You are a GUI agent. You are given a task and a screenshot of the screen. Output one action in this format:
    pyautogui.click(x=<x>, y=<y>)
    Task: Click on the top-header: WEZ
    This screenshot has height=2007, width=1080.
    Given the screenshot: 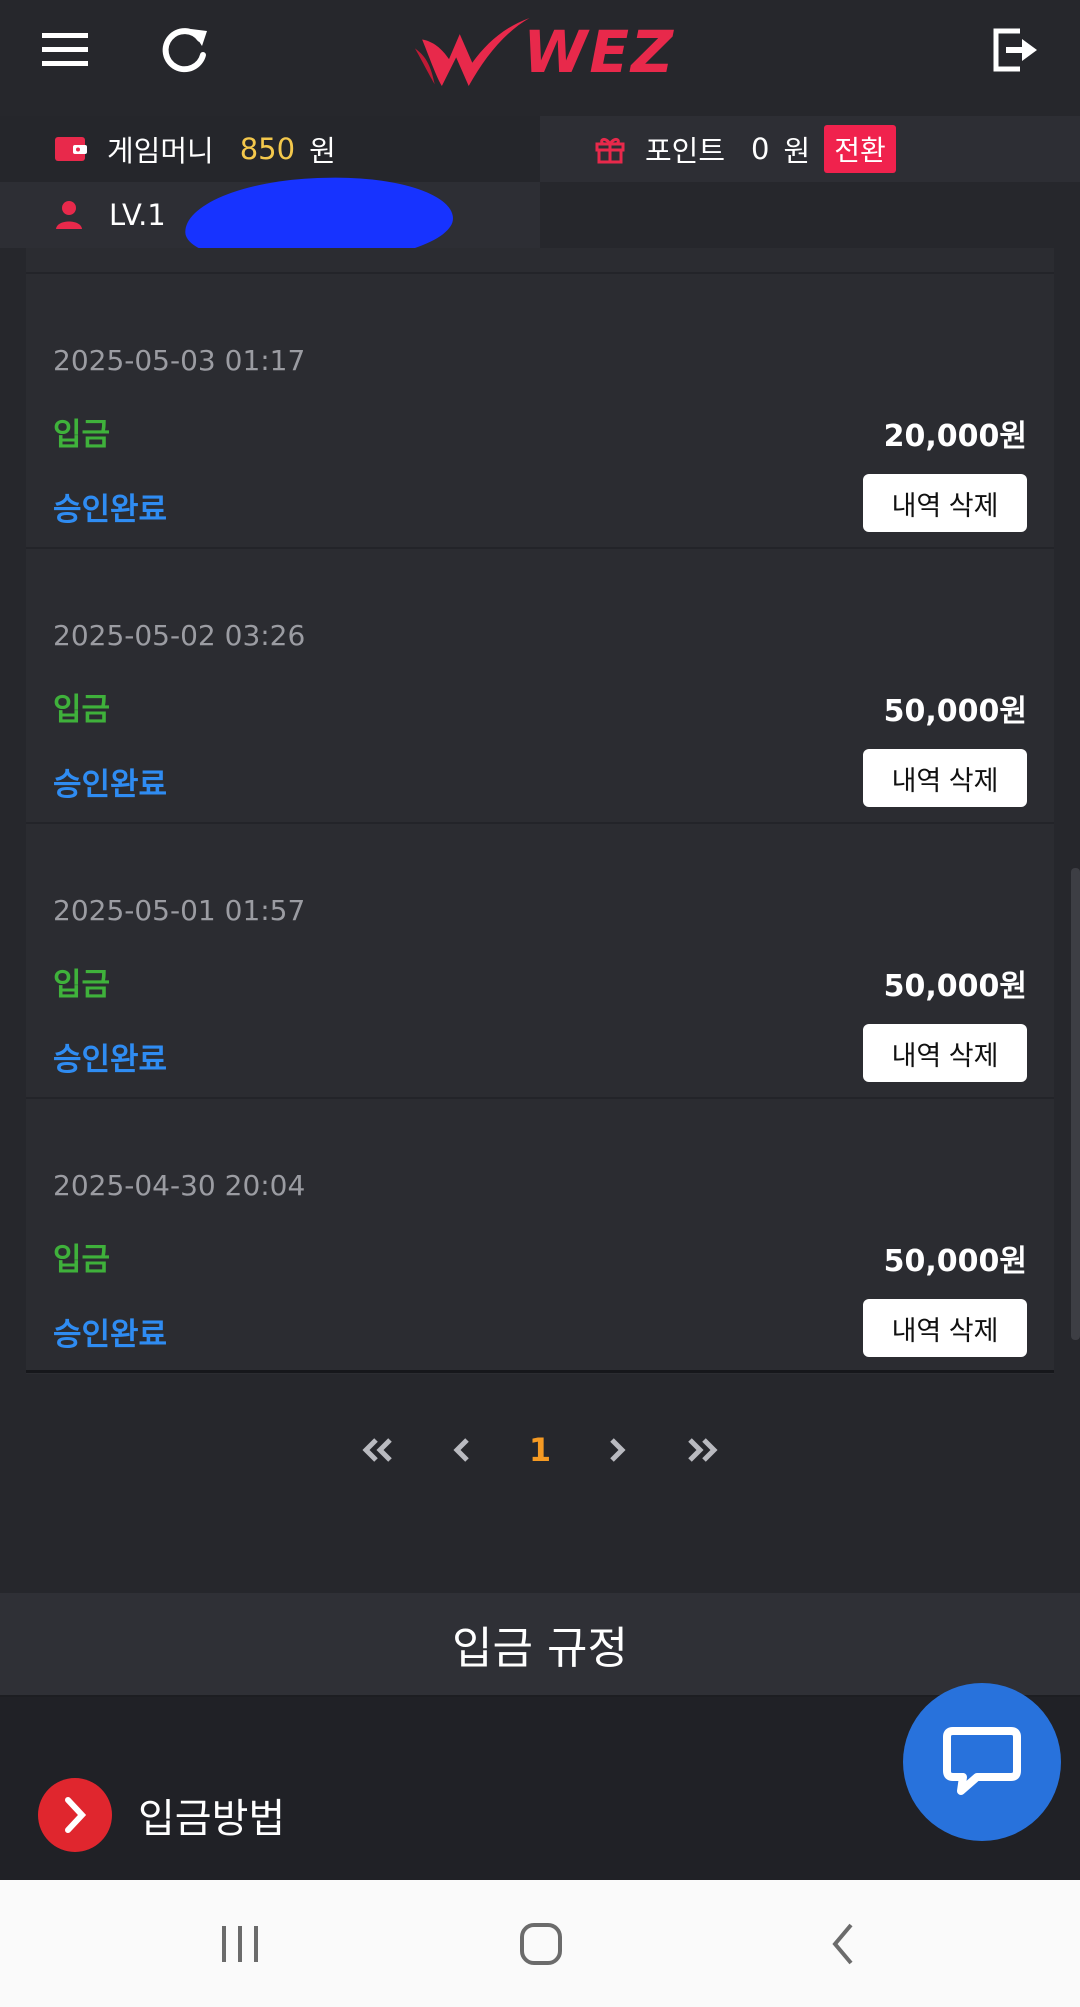 What is the action you would take?
    pyautogui.click(x=540, y=58)
    